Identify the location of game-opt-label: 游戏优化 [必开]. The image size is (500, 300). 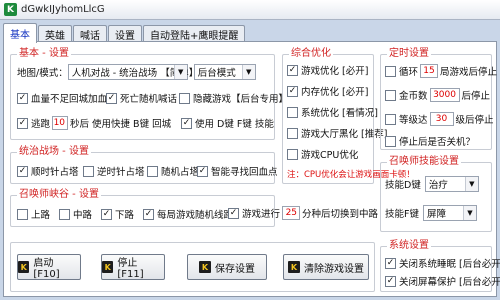
(335, 71).